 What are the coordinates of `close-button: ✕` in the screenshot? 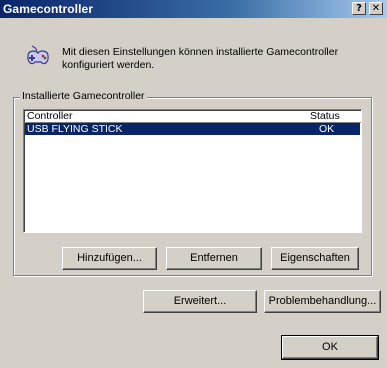 It's located at (376, 8).